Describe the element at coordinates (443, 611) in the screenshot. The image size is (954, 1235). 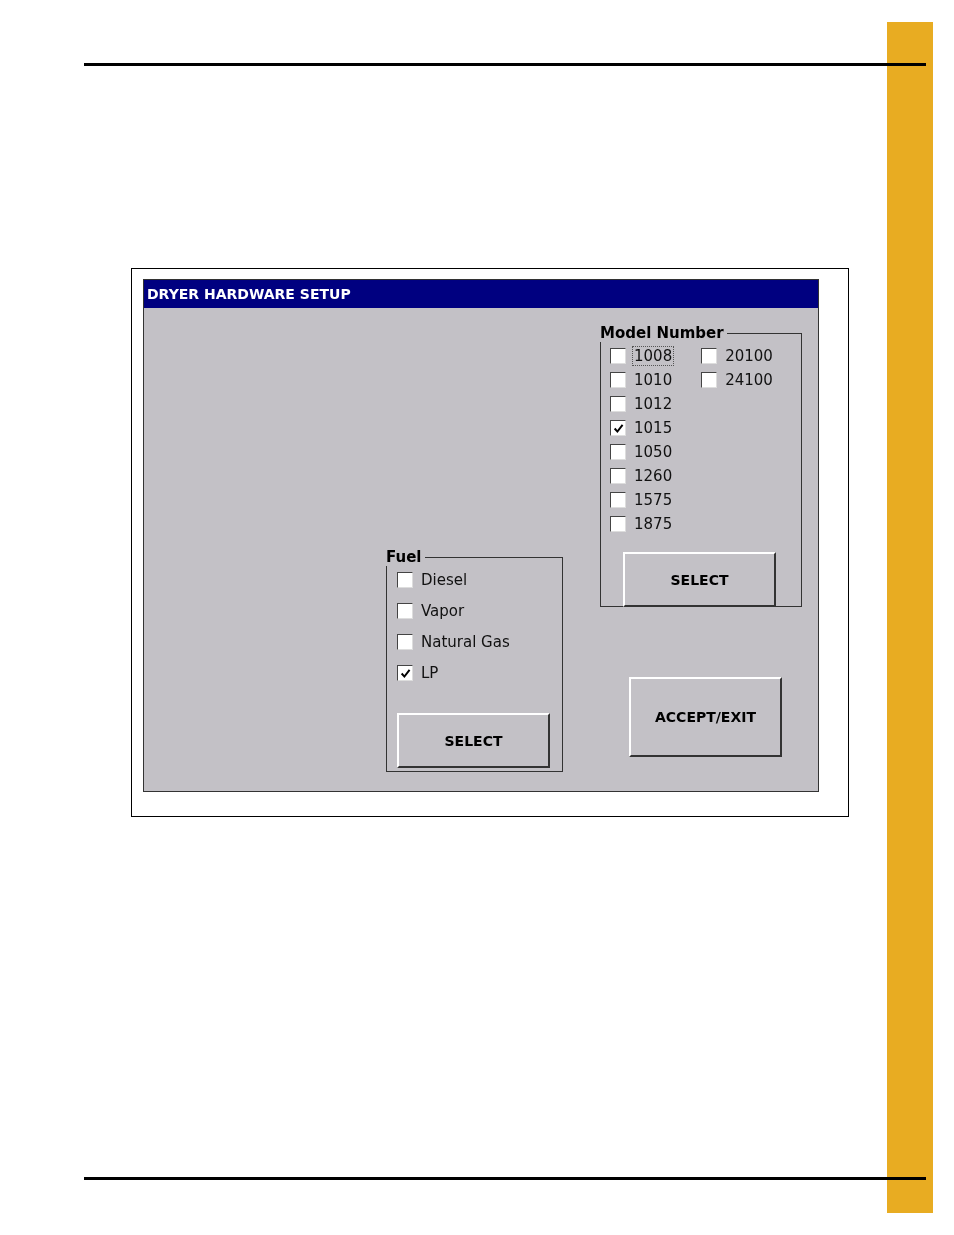
I see `checkbox-label: Vapor` at that location.